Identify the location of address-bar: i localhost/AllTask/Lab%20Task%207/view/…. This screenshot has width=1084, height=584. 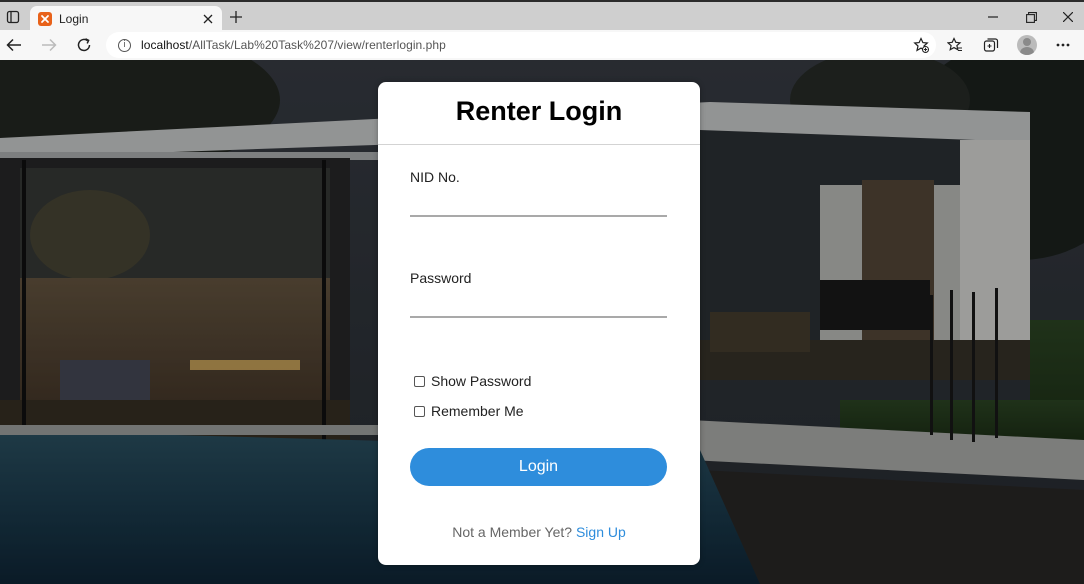
(521, 45).